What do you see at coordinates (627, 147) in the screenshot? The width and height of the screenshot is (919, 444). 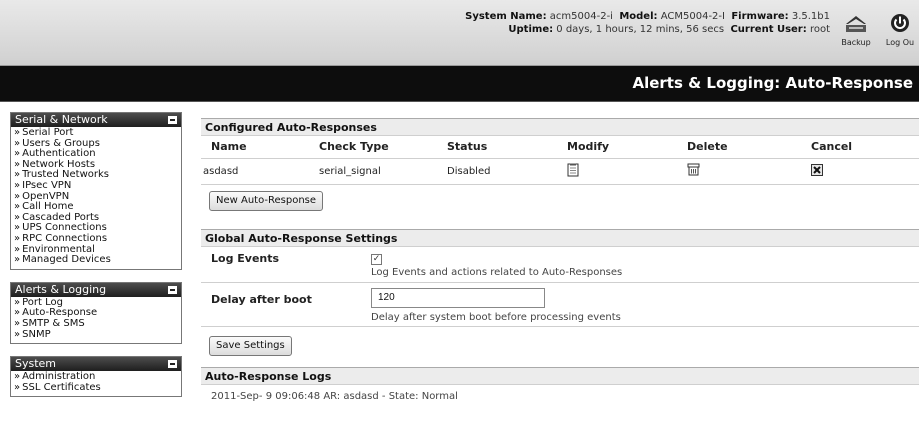 I see `column-header-modify: Modify` at bounding box center [627, 147].